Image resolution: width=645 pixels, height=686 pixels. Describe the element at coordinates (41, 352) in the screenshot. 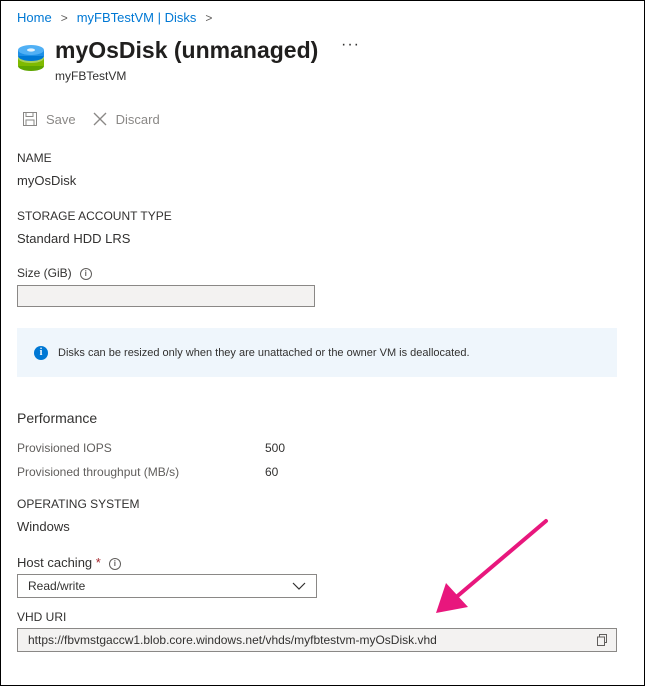

I see `info-circle-icon: i` at that location.